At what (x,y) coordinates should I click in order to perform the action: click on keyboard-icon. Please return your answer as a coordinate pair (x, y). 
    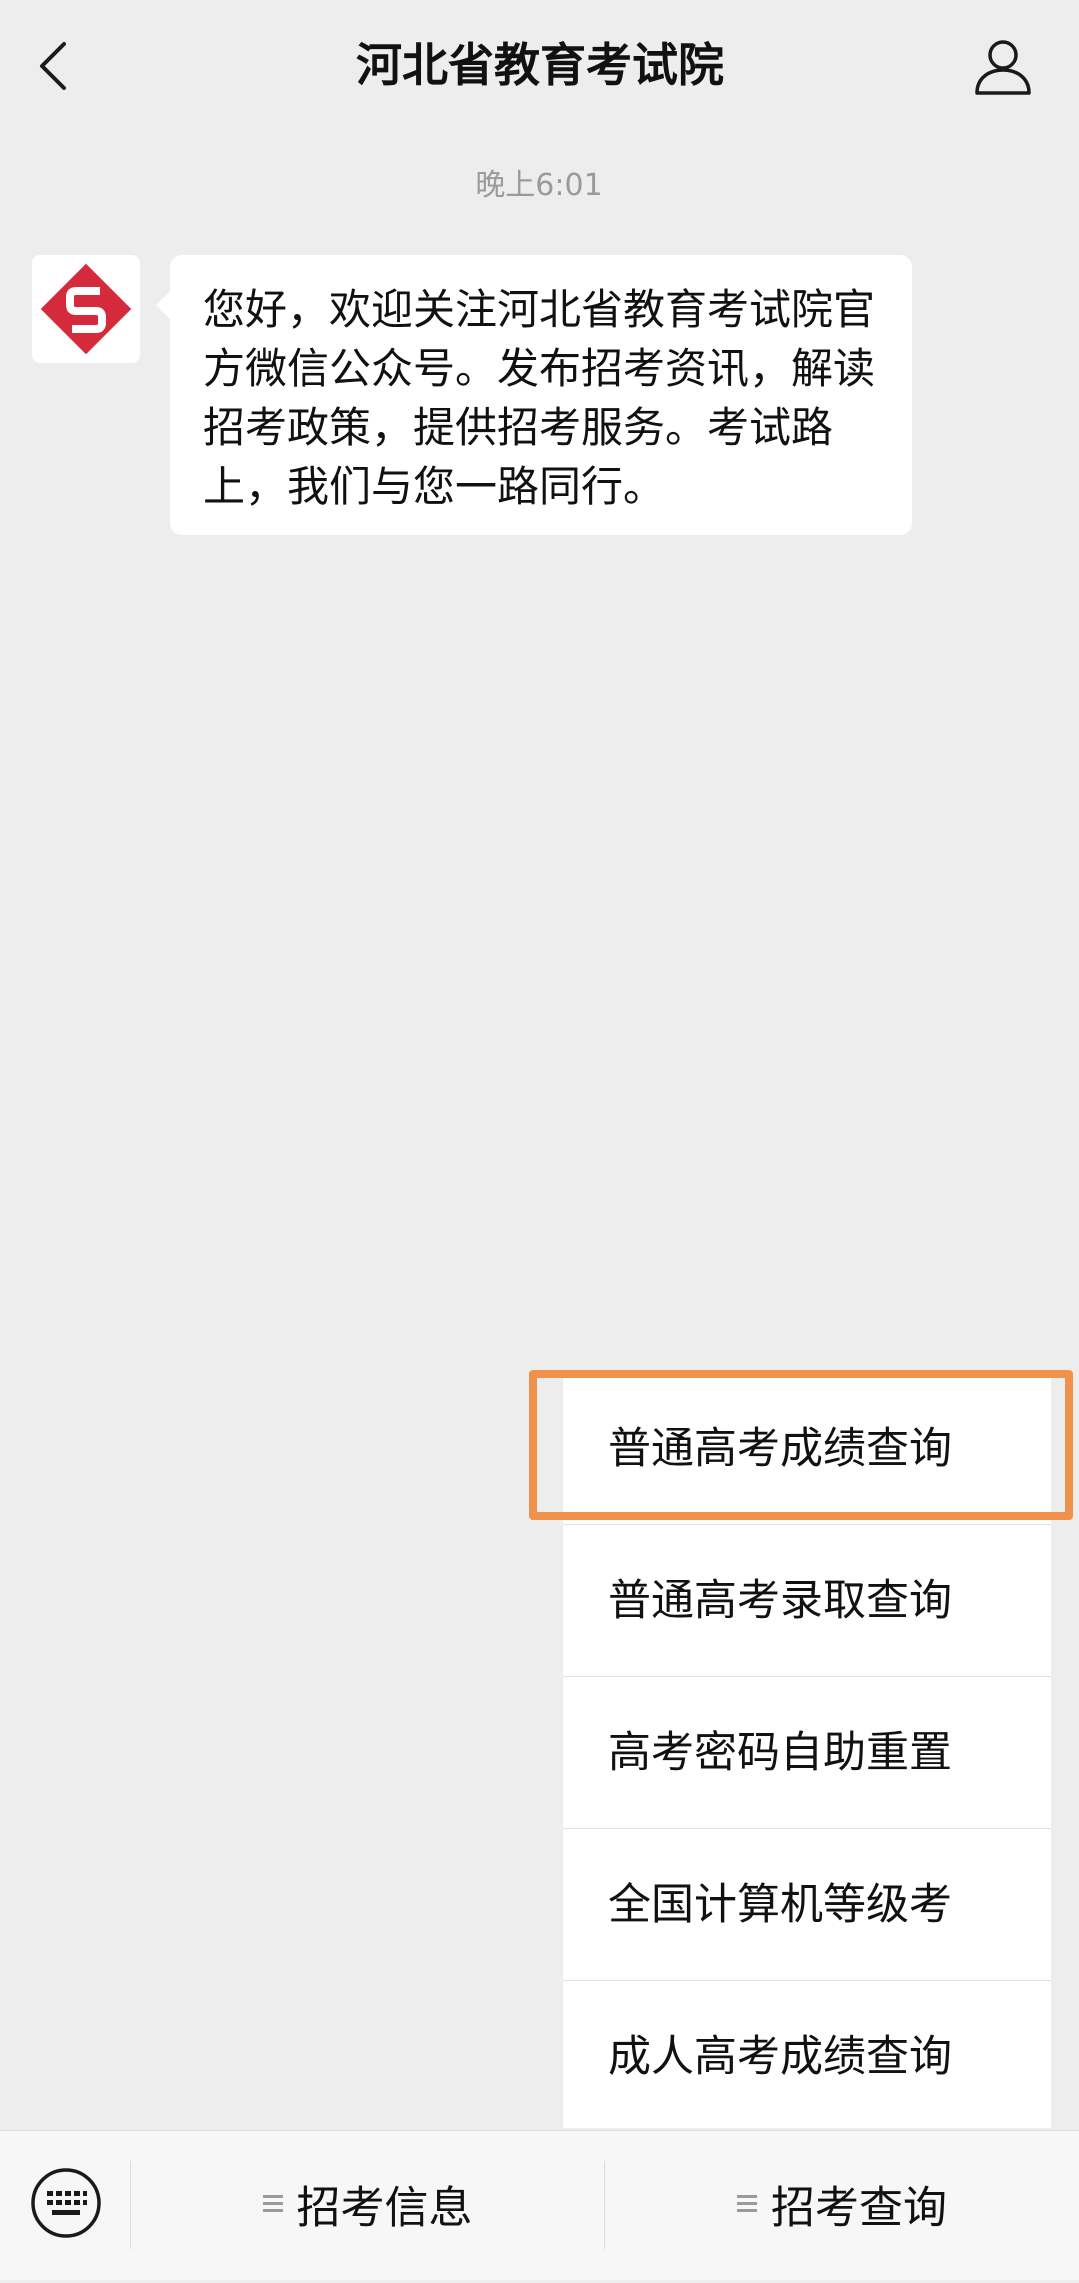
    Looking at the image, I should click on (66, 2203).